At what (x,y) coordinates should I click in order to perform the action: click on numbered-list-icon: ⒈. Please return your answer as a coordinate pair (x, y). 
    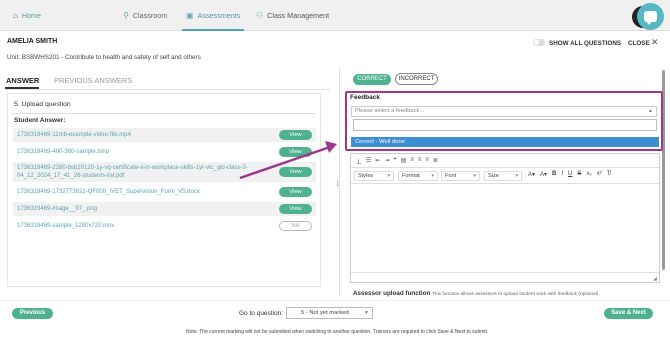
    Looking at the image, I should click on (359, 161).